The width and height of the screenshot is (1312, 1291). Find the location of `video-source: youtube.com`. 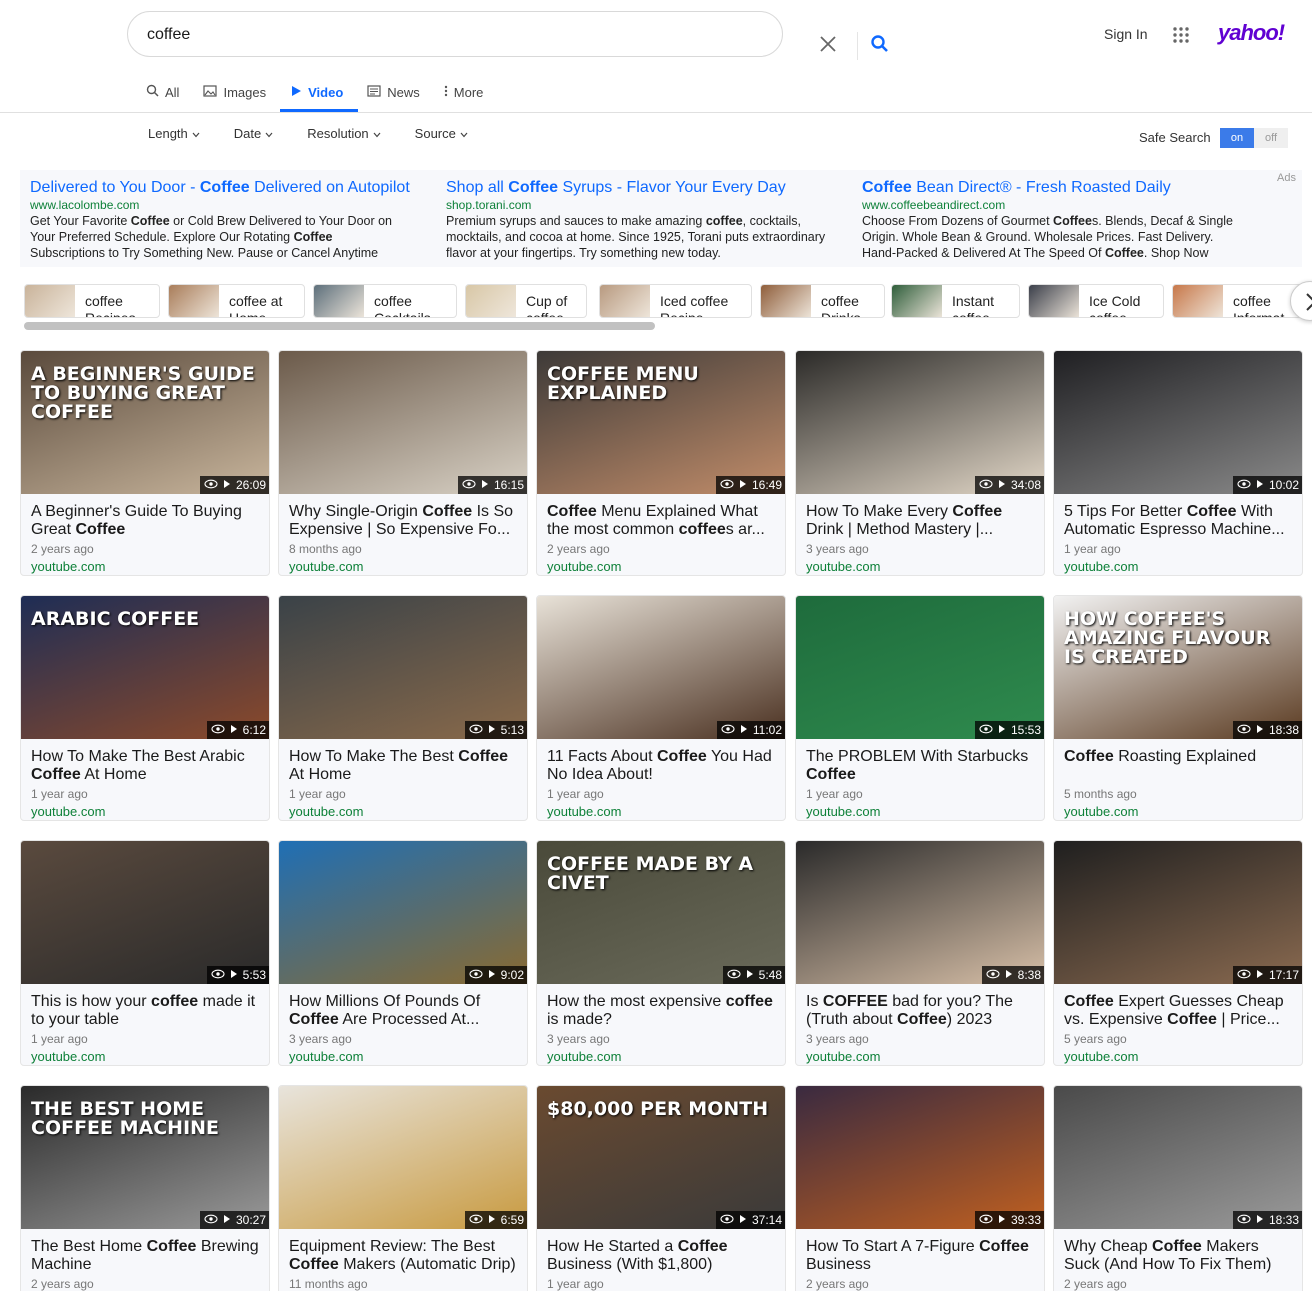

video-source: youtube.com is located at coordinates (326, 811).